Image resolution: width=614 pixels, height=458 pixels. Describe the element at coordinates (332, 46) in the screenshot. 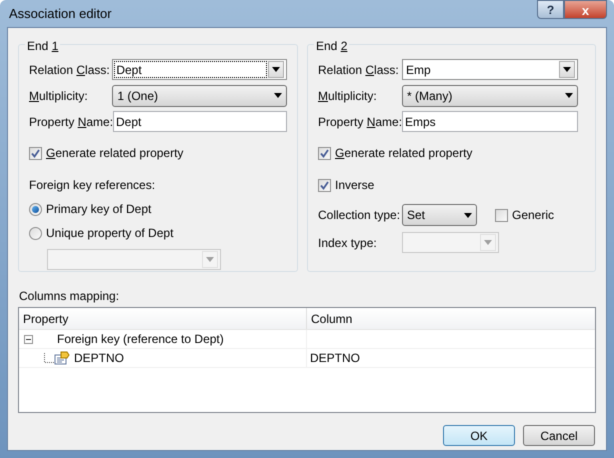

I see `group-title: End 2` at that location.